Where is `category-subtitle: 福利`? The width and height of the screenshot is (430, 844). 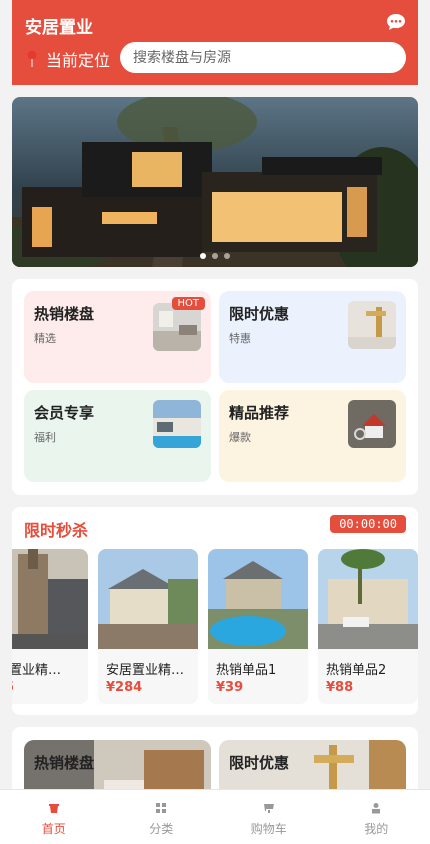 category-subtitle: 福利 is located at coordinates (45, 437).